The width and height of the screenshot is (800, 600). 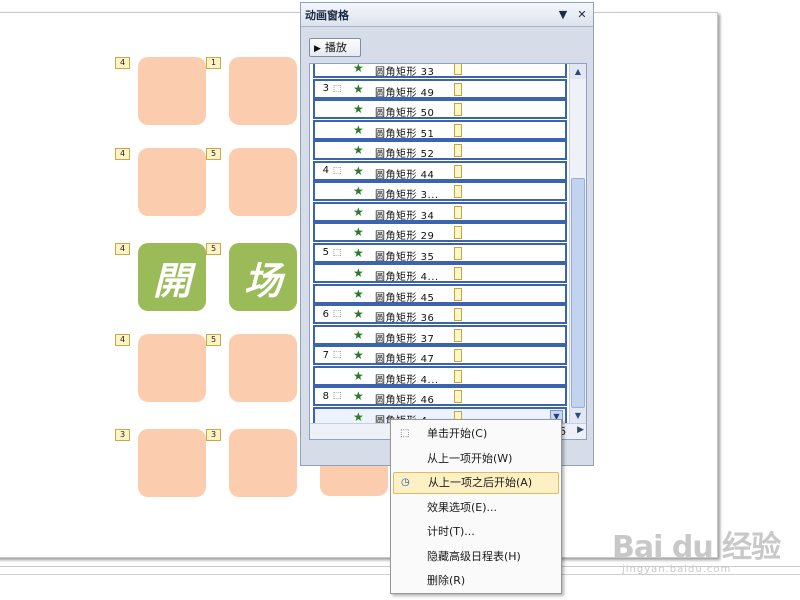 What do you see at coordinates (582, 15) in the screenshot?
I see `close-icon: ✕` at bounding box center [582, 15].